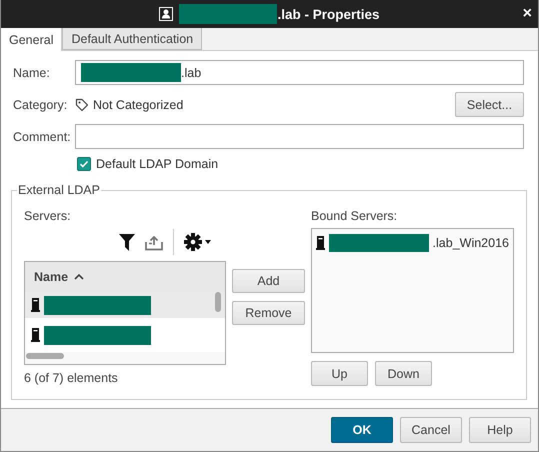  I want to click on tab: Default Authentication, so click(132, 39).